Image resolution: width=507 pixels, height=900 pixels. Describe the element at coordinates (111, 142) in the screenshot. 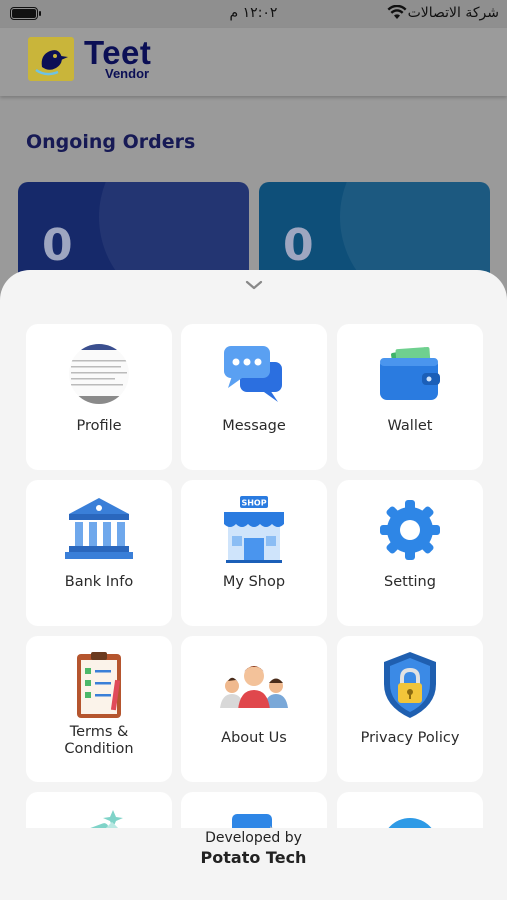

I see `ongoing-orders-title: Ongoing Orders` at that location.